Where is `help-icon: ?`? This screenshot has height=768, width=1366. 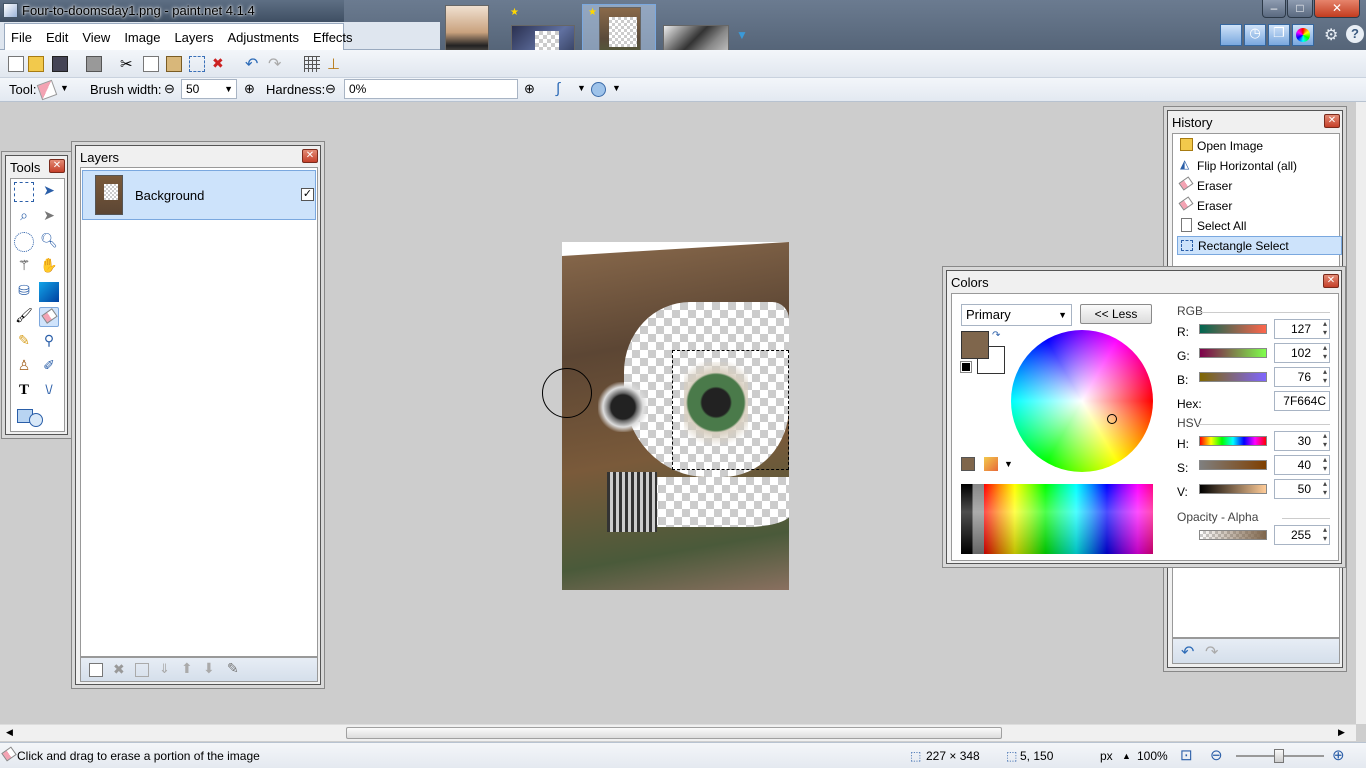 help-icon: ? is located at coordinates (1355, 34).